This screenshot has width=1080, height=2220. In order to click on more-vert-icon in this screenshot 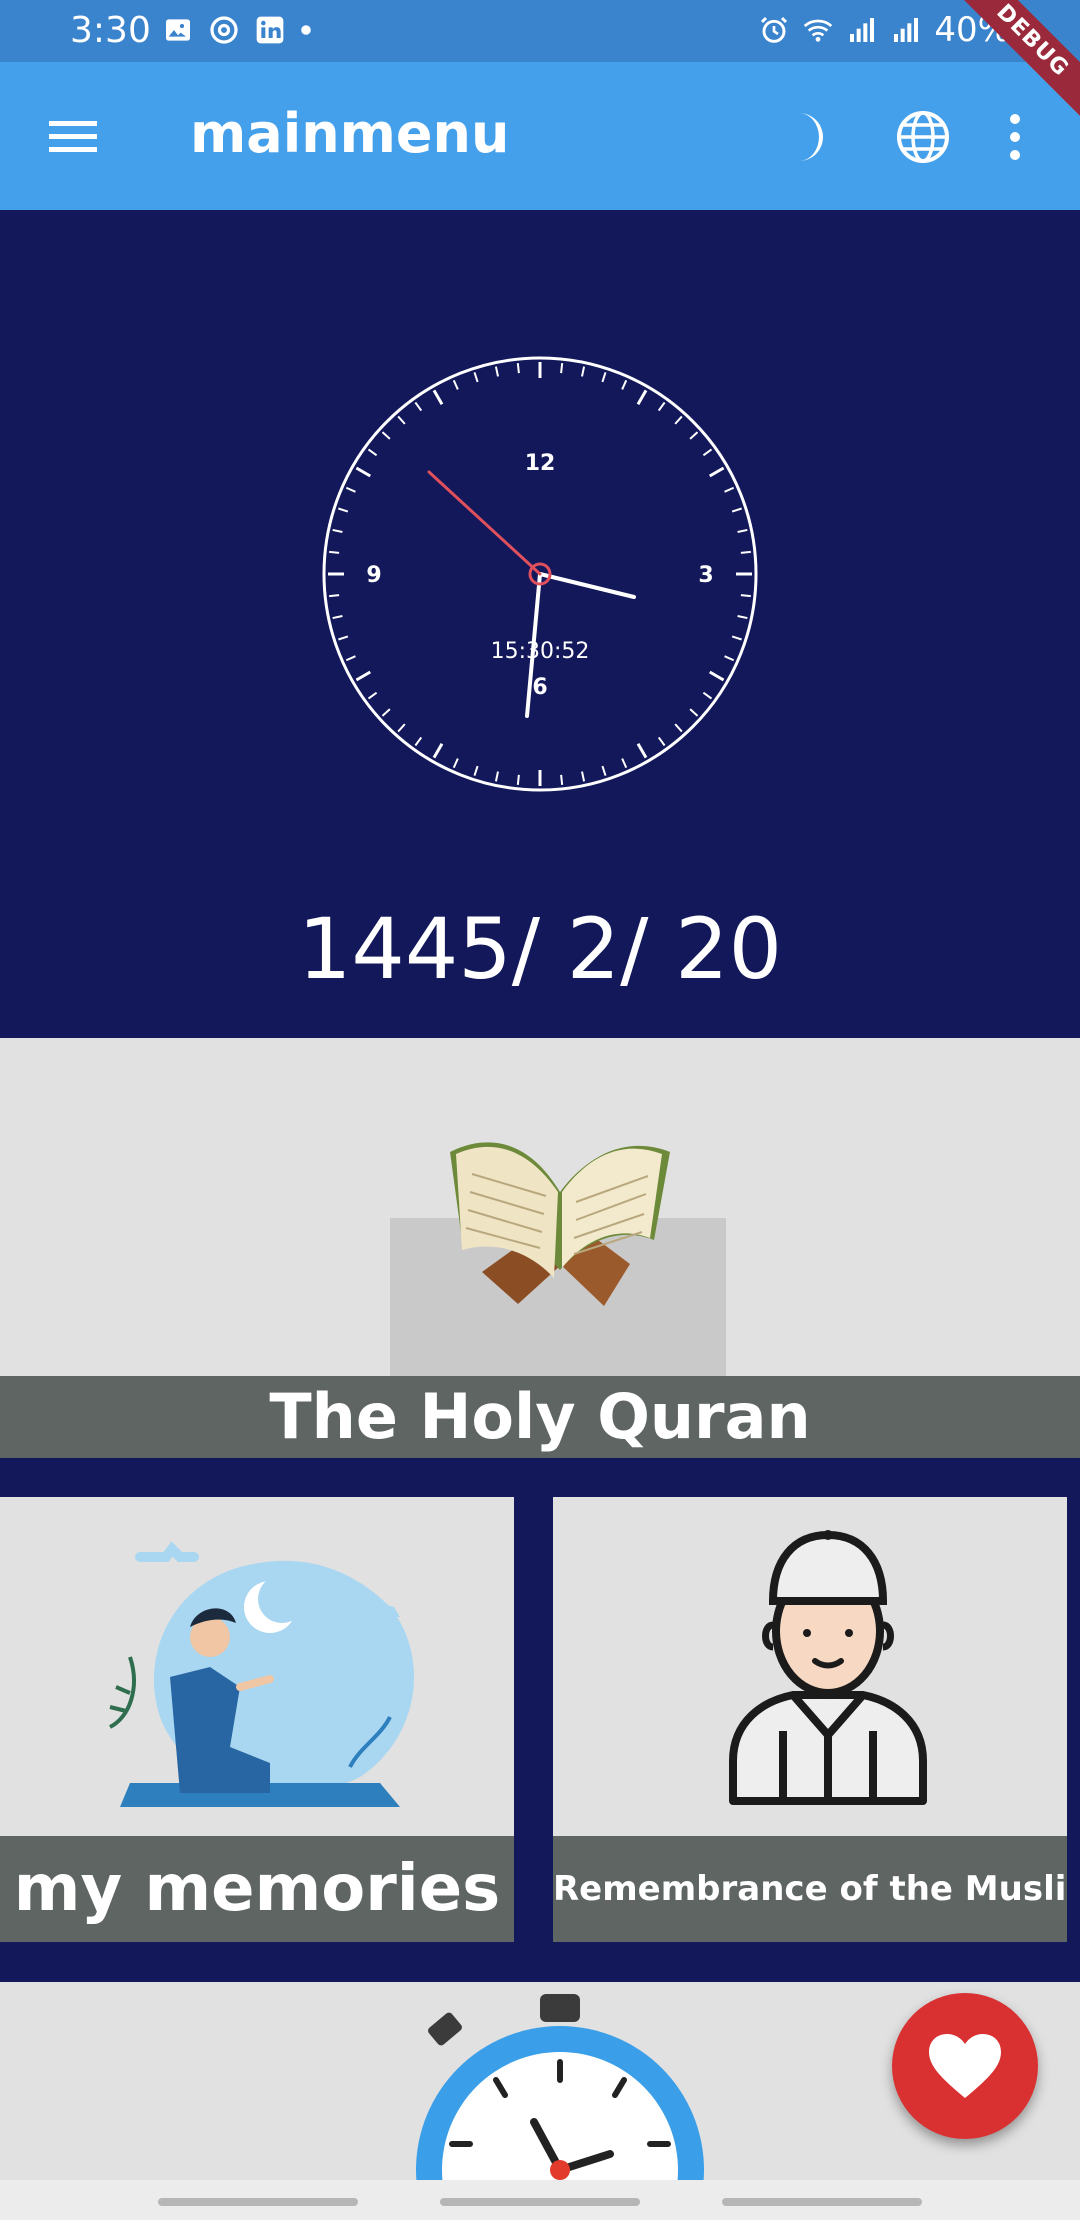, I will do `click(1015, 137)`.